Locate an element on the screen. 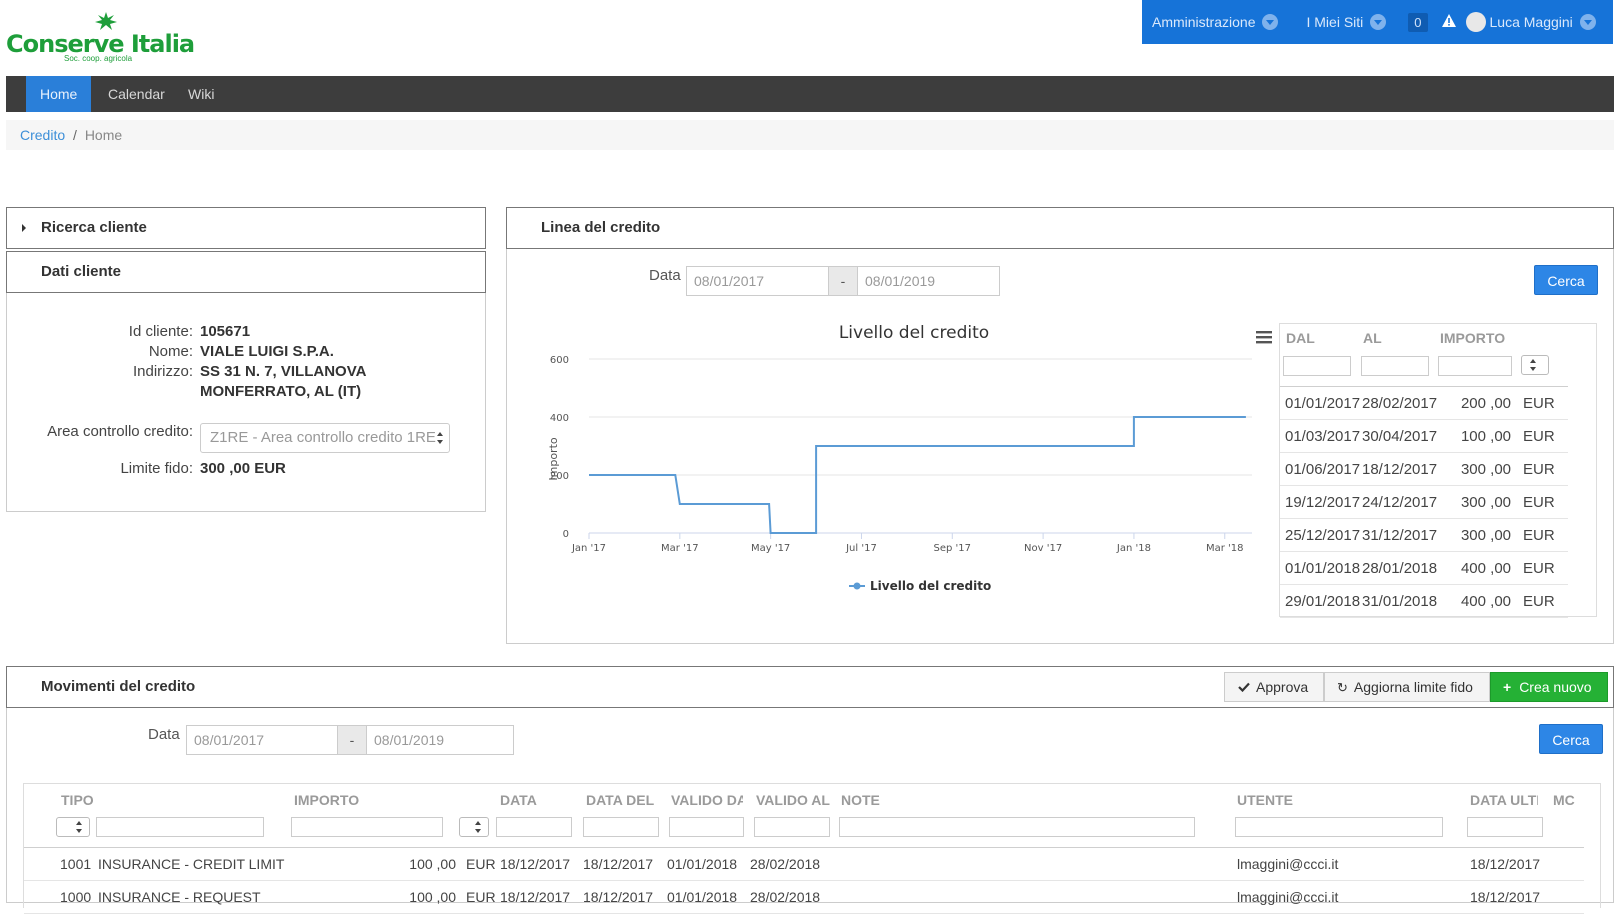 This screenshot has height=914, width=1621. table-row: 29/01/2018 31/01/2018 400 ,00 EUR is located at coordinates (1424, 601).